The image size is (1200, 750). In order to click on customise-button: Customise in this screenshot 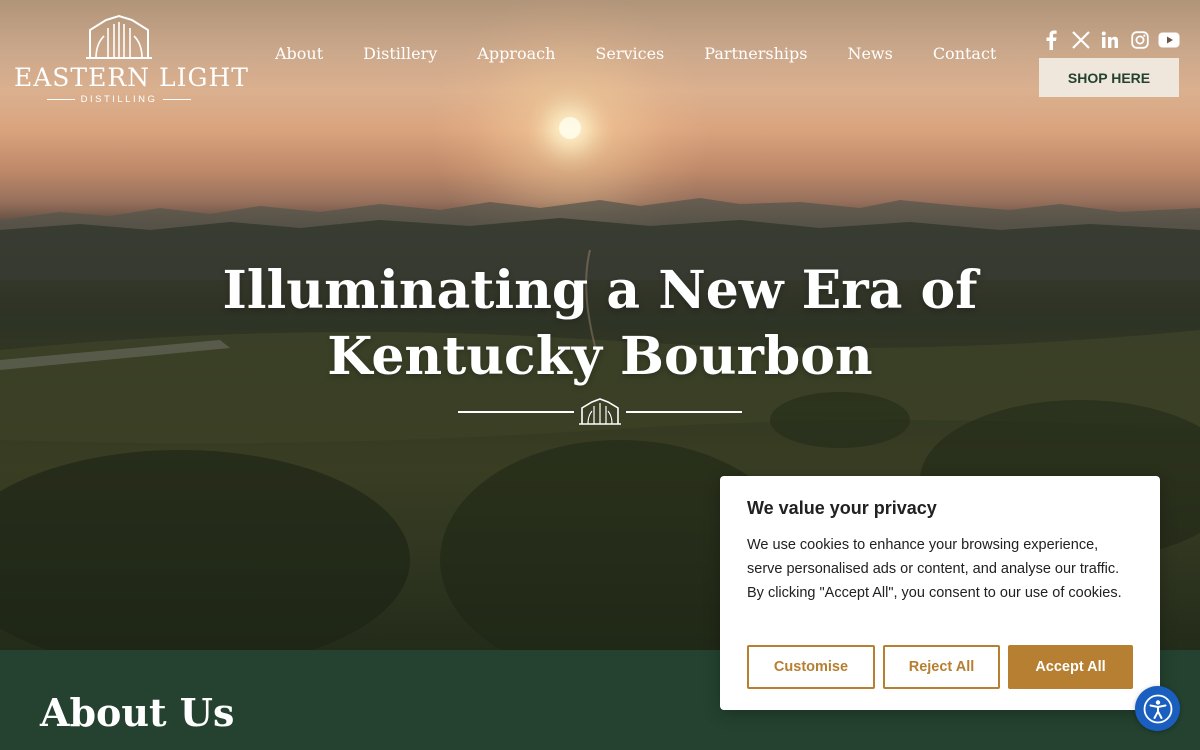, I will do `click(811, 667)`.